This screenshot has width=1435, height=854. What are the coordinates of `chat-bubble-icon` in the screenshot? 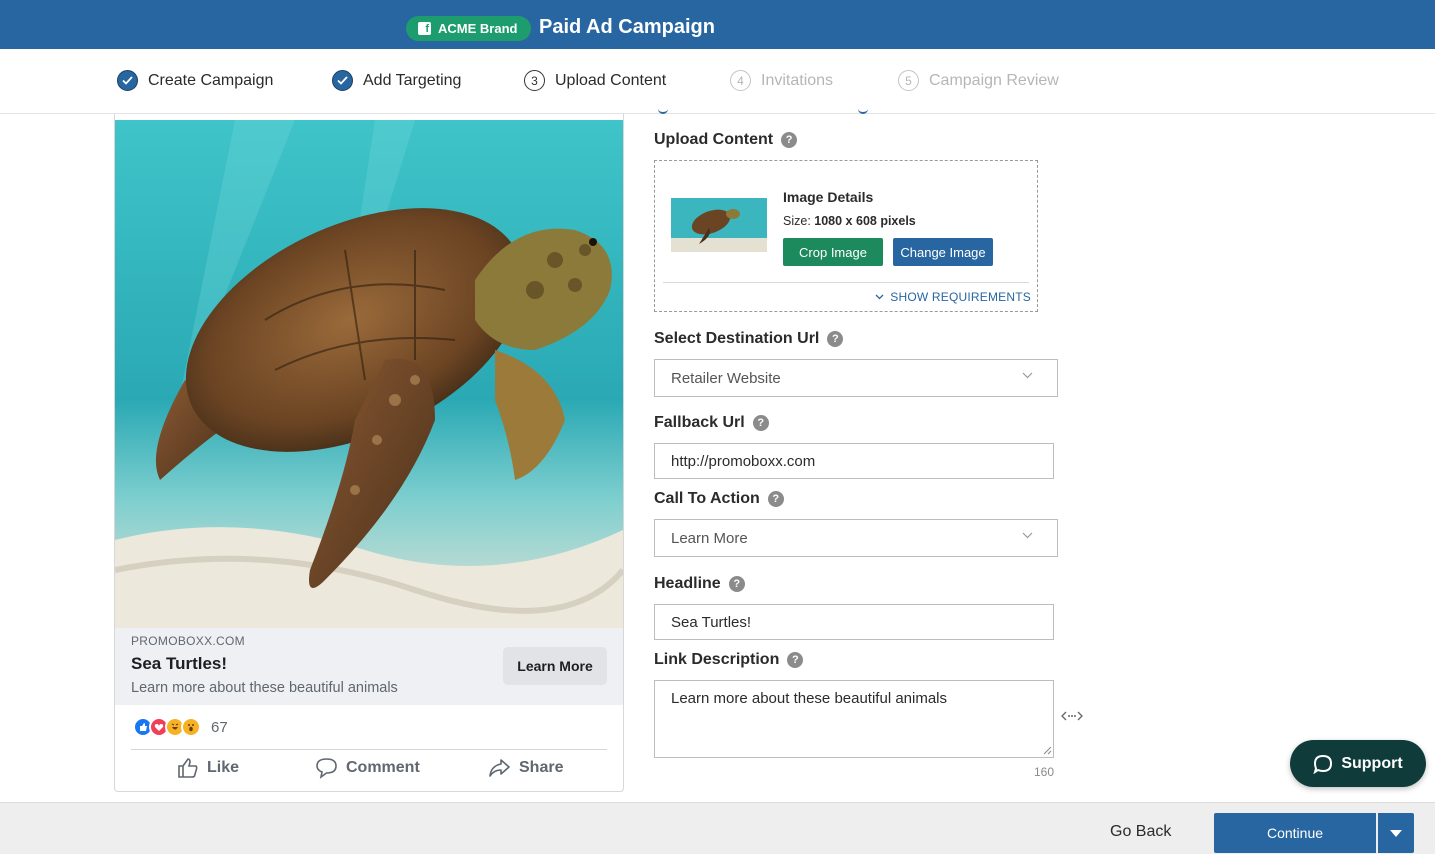 It's located at (1323, 764).